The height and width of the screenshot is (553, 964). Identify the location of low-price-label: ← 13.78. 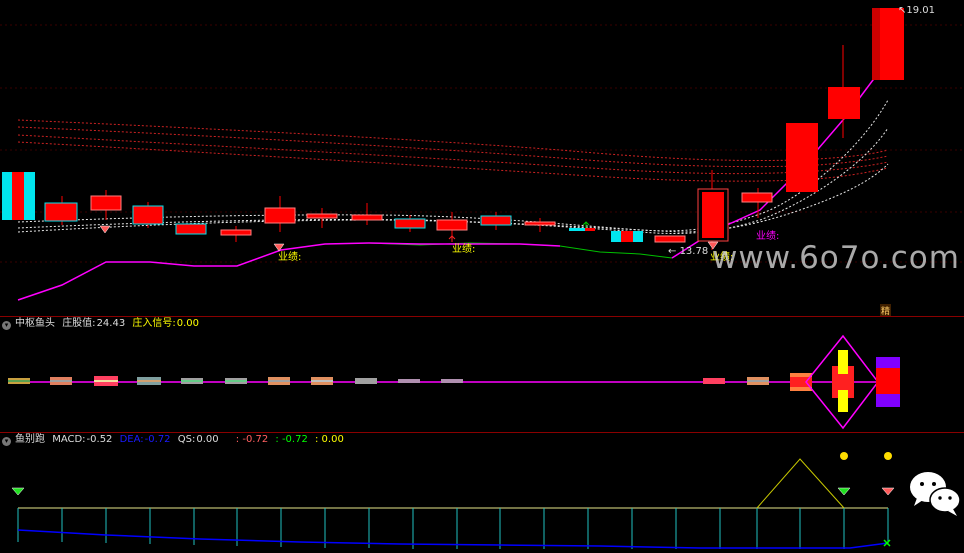
(688, 251).